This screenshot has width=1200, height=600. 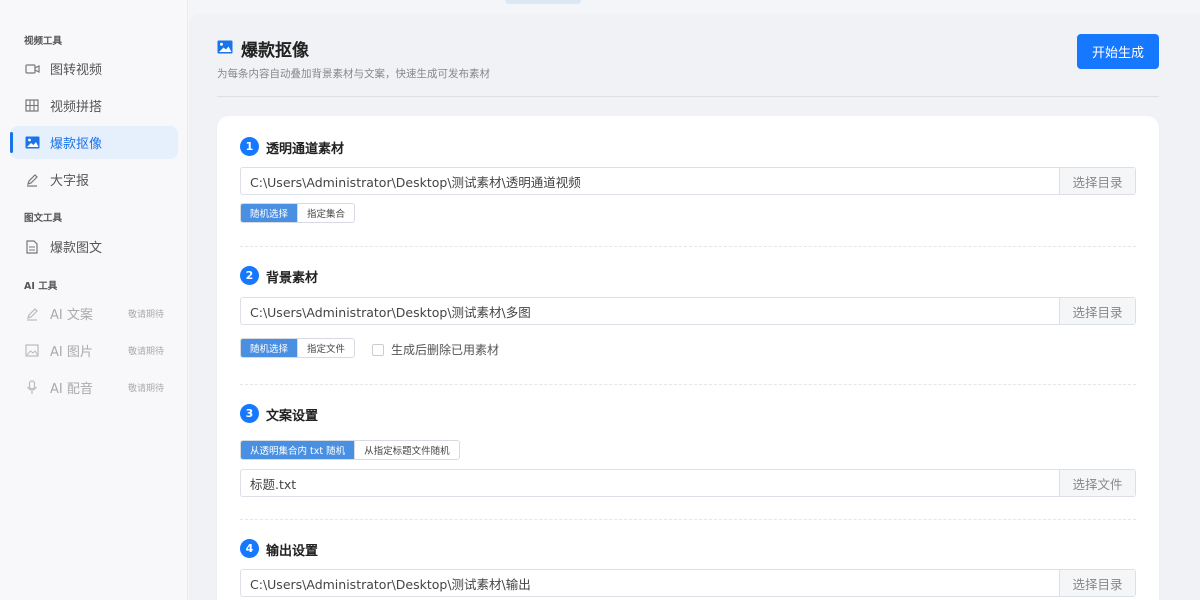 I want to click on background-mode-segmented: 随机选择 指定文件, so click(x=298, y=348).